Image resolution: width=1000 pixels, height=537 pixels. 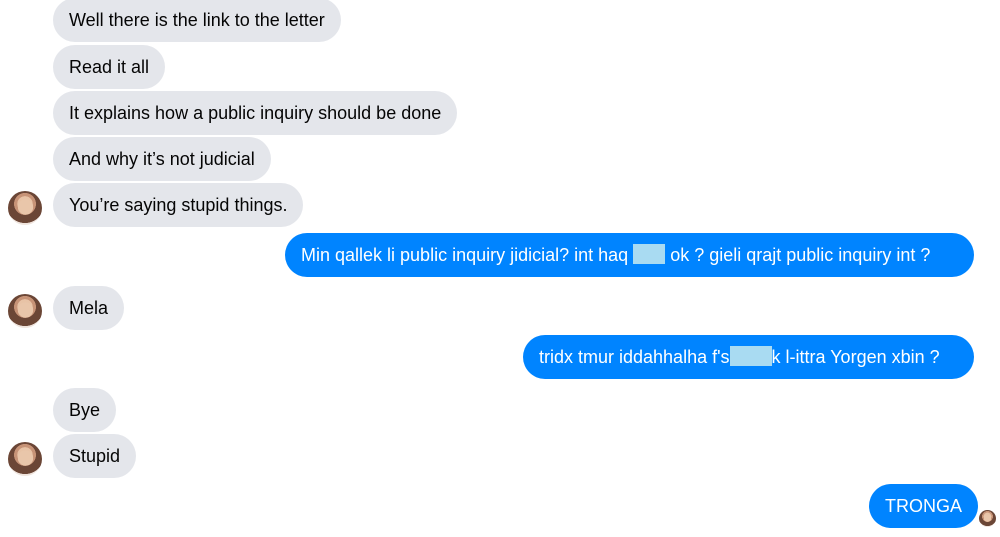 I want to click on message-bubble-outgoing: TRONGA, so click(x=924, y=506).